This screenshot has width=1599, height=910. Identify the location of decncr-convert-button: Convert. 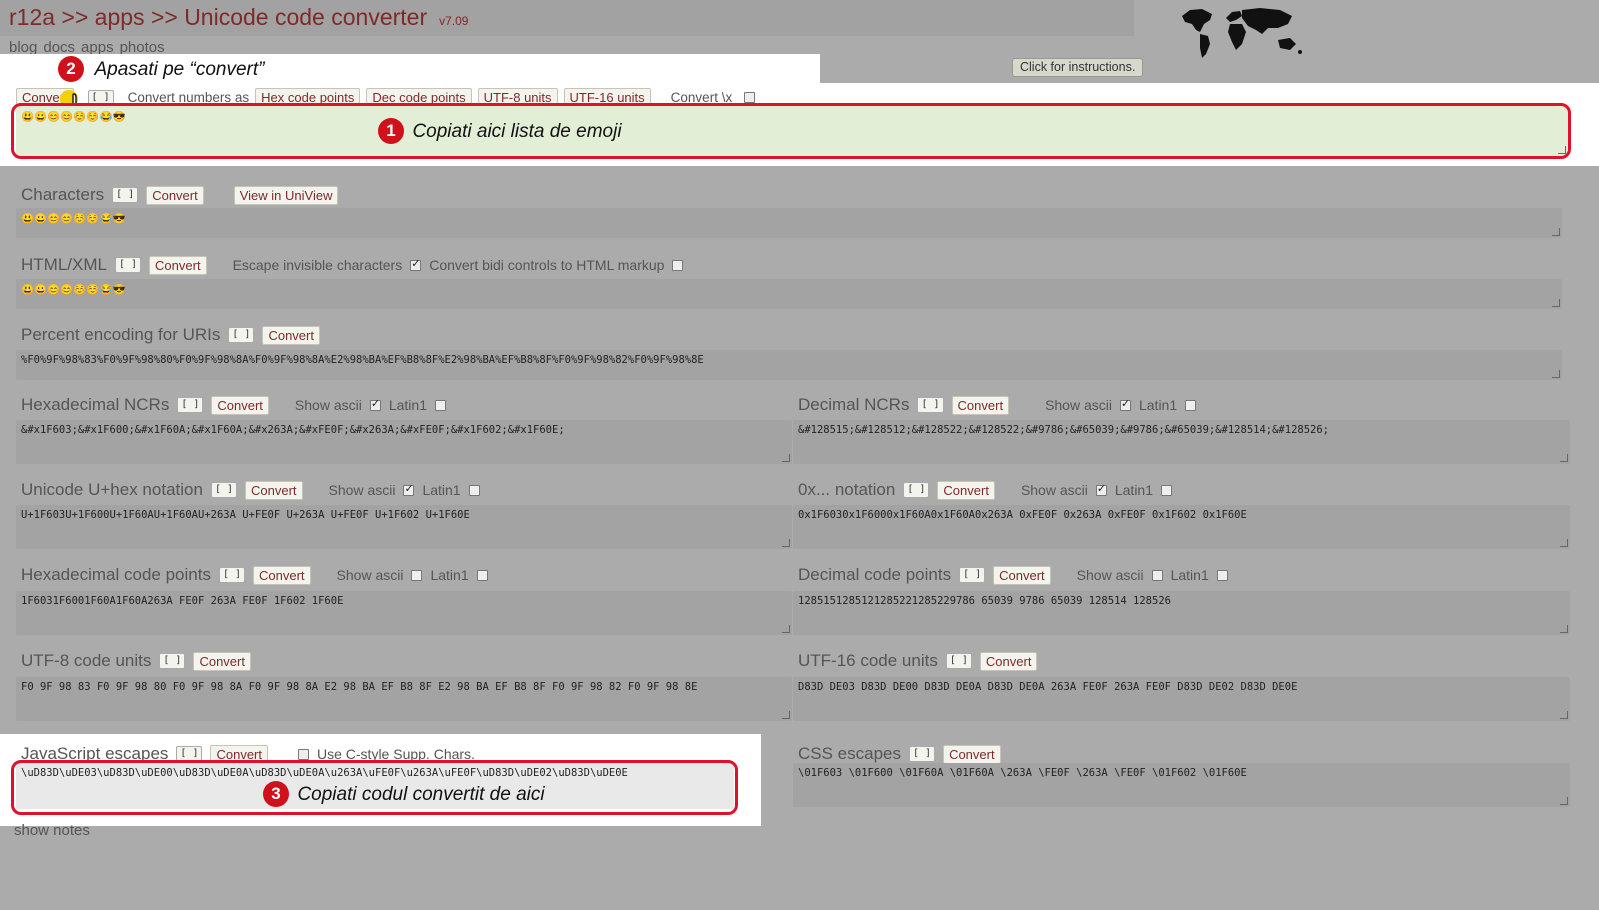
(980, 405).